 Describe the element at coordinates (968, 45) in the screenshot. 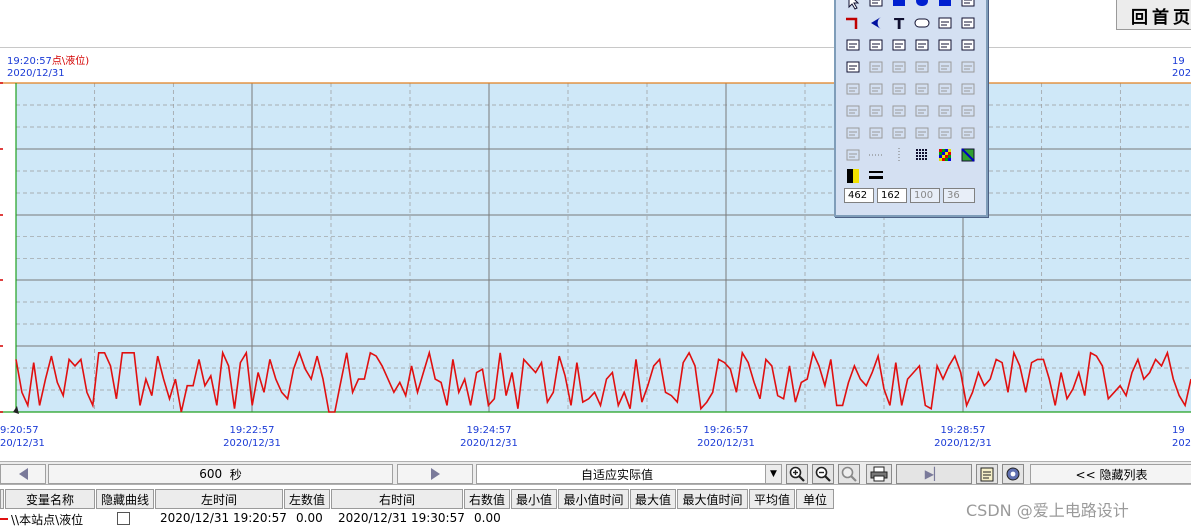

I see `connector-icon` at that location.